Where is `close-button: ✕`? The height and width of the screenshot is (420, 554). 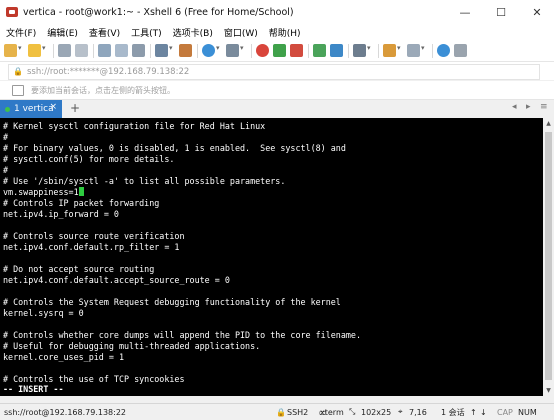 close-button: ✕ is located at coordinates (537, 12).